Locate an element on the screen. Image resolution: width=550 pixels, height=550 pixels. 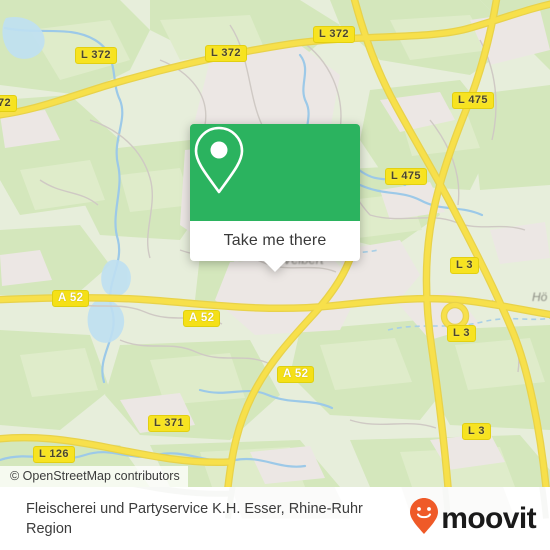
osm-attribution: © OpenStreetMap contributors is located at coordinates (94, 476).